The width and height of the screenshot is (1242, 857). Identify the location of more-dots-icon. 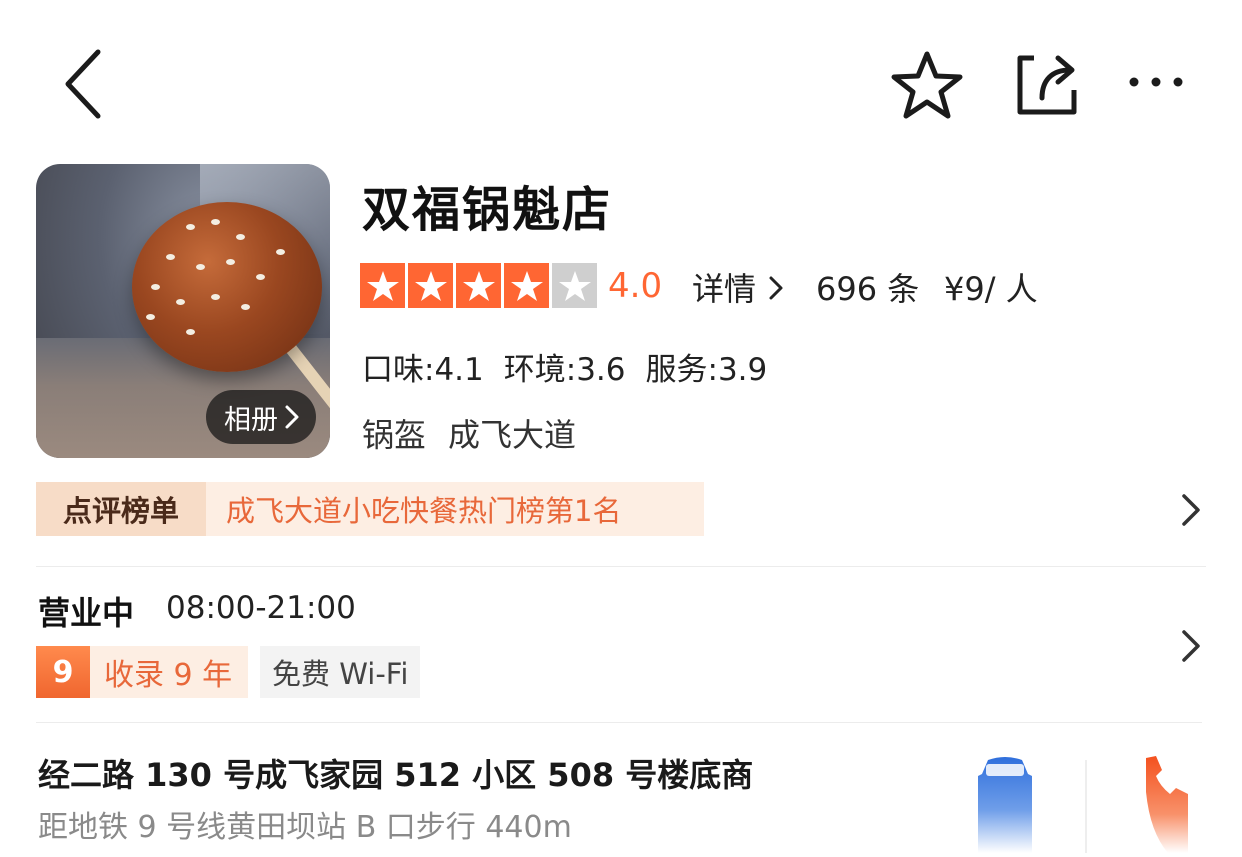
(1156, 82).